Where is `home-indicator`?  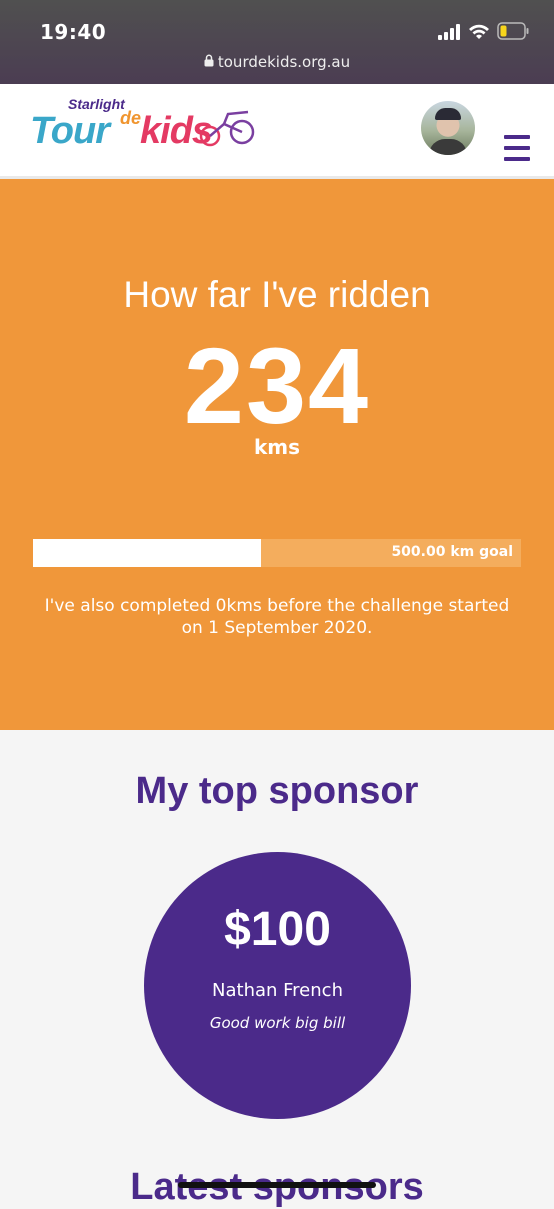
home-indicator is located at coordinates (277, 1185).